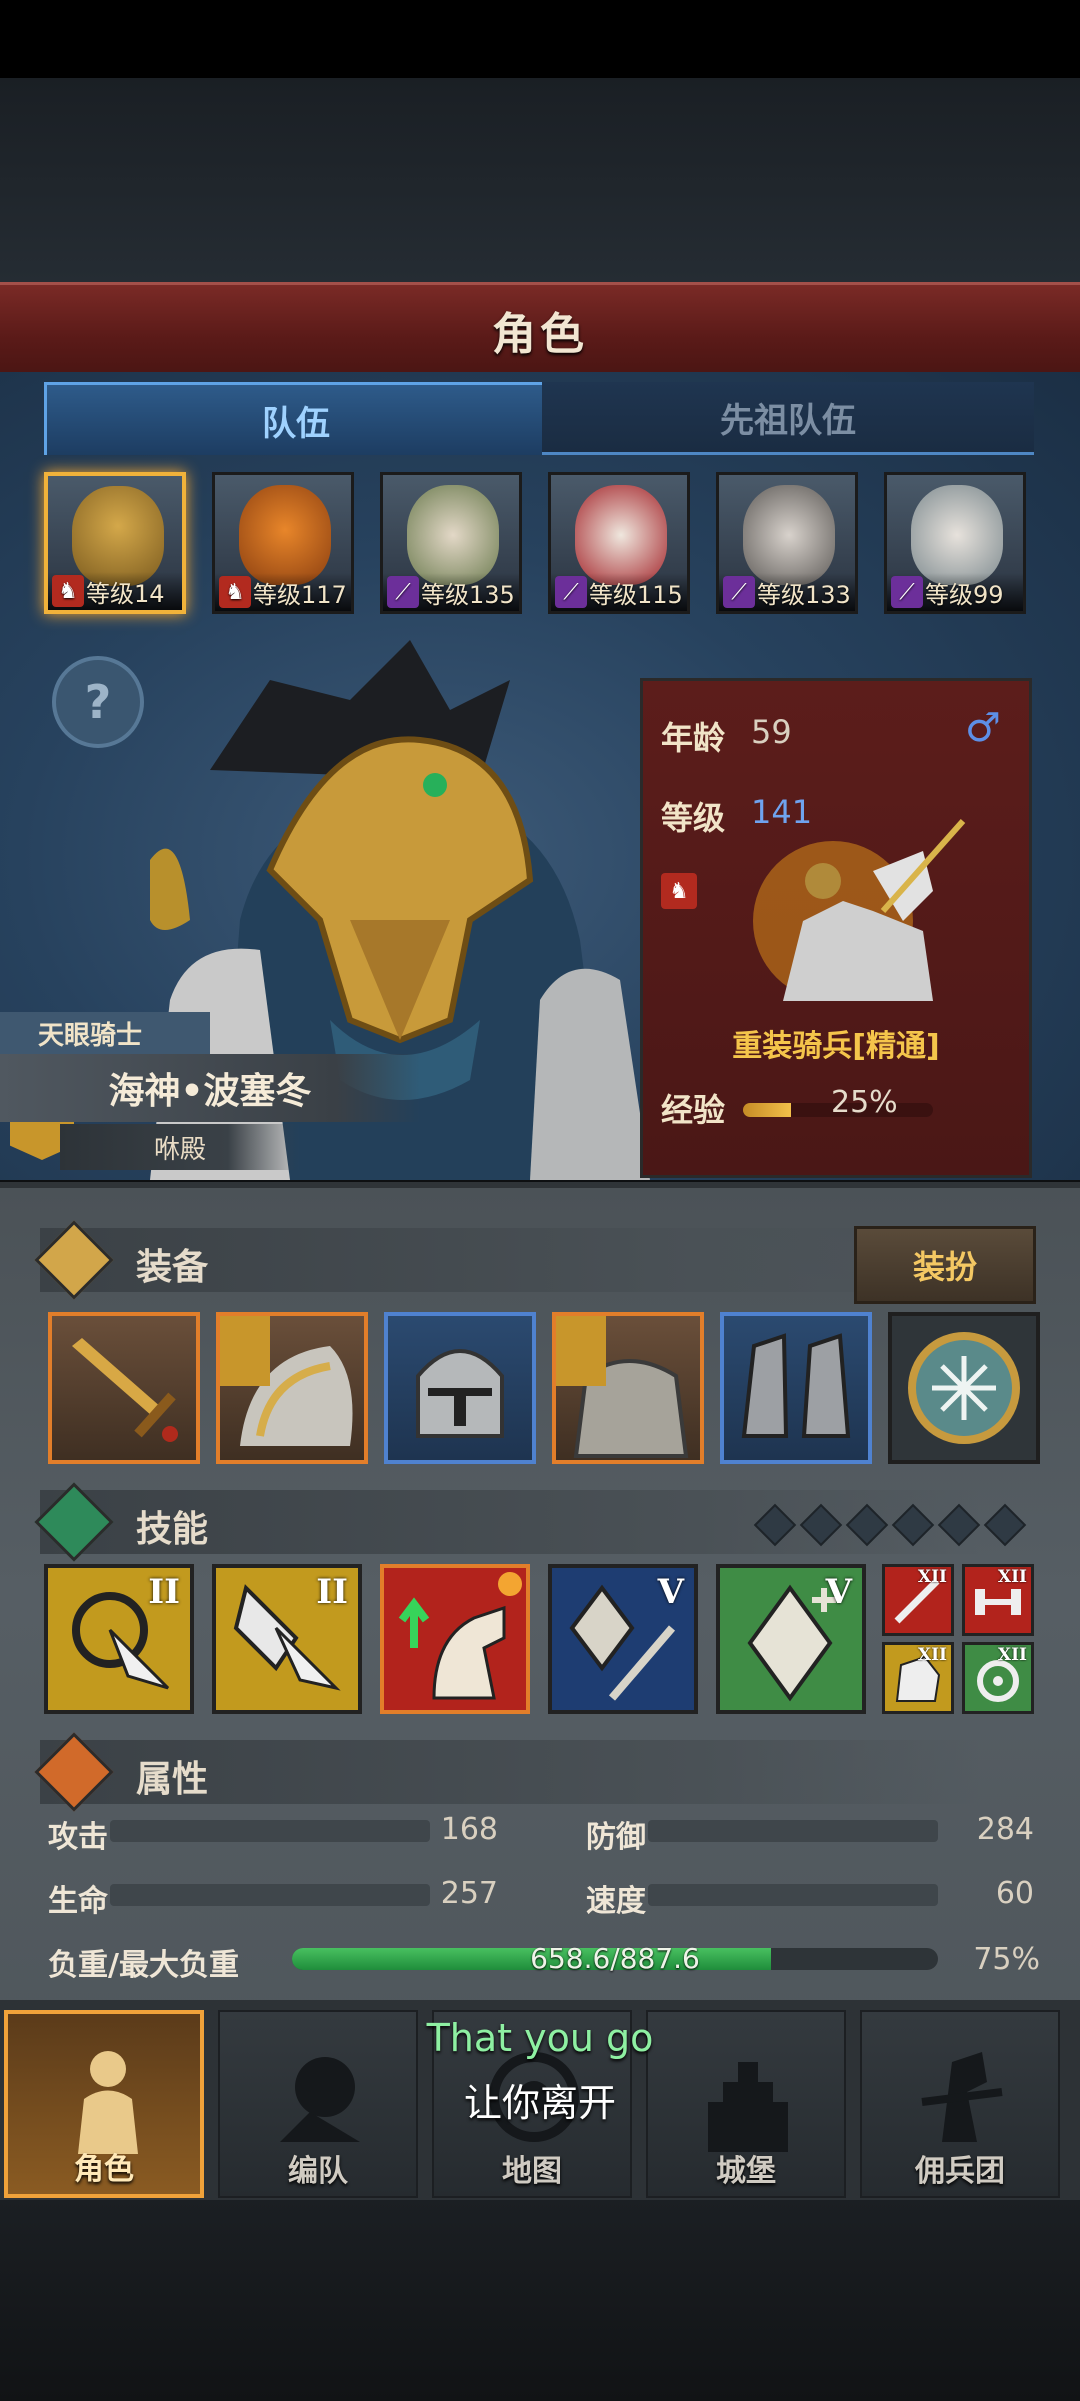  I want to click on male-icon: ♂, so click(983, 728).